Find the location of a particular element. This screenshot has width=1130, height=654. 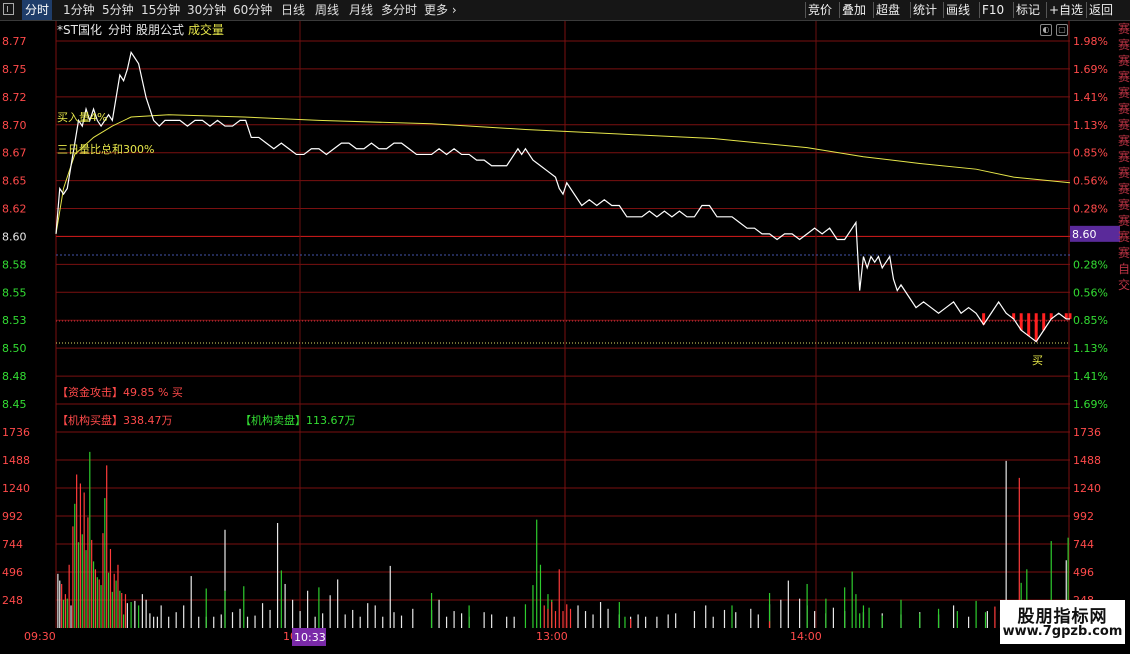

volume-axis-label: 992 is located at coordinates (12, 516).